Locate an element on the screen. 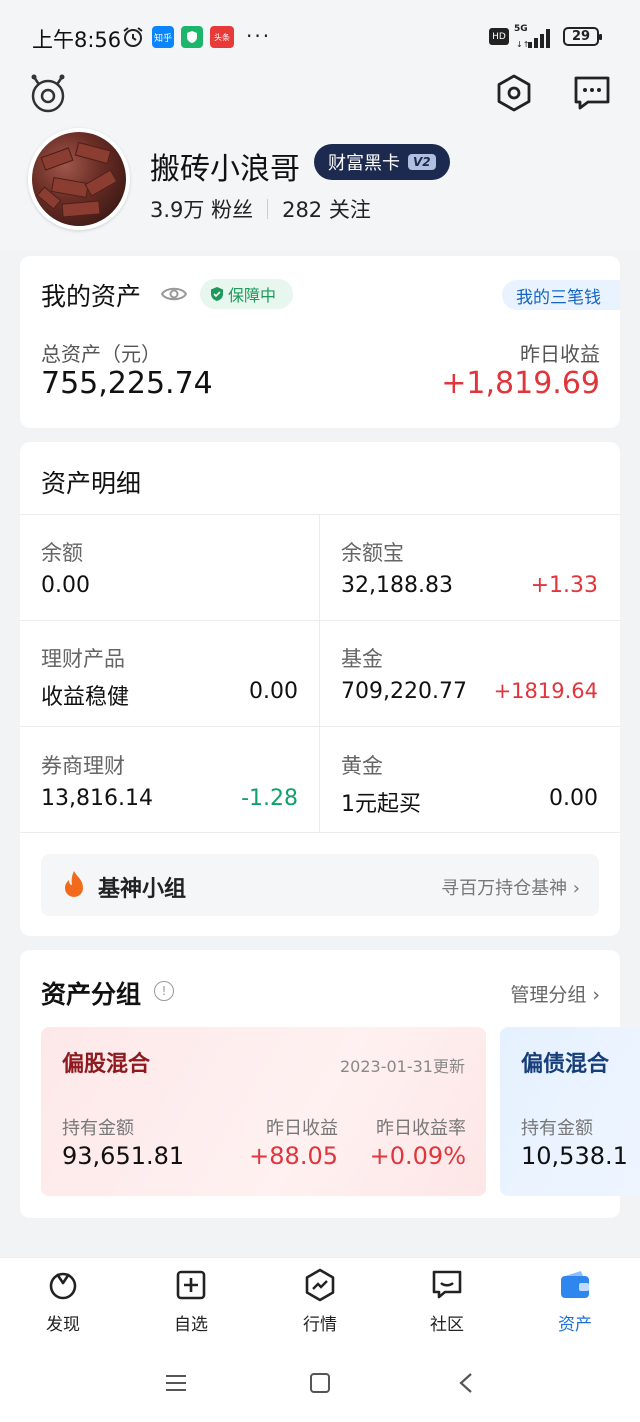  nav-label: 自选 is located at coordinates (191, 1325).